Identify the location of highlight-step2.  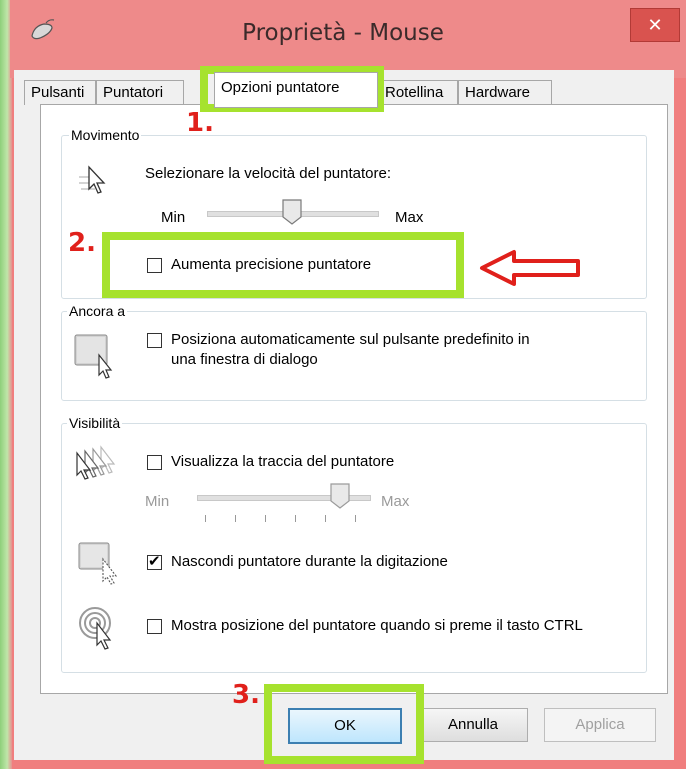
(283, 265).